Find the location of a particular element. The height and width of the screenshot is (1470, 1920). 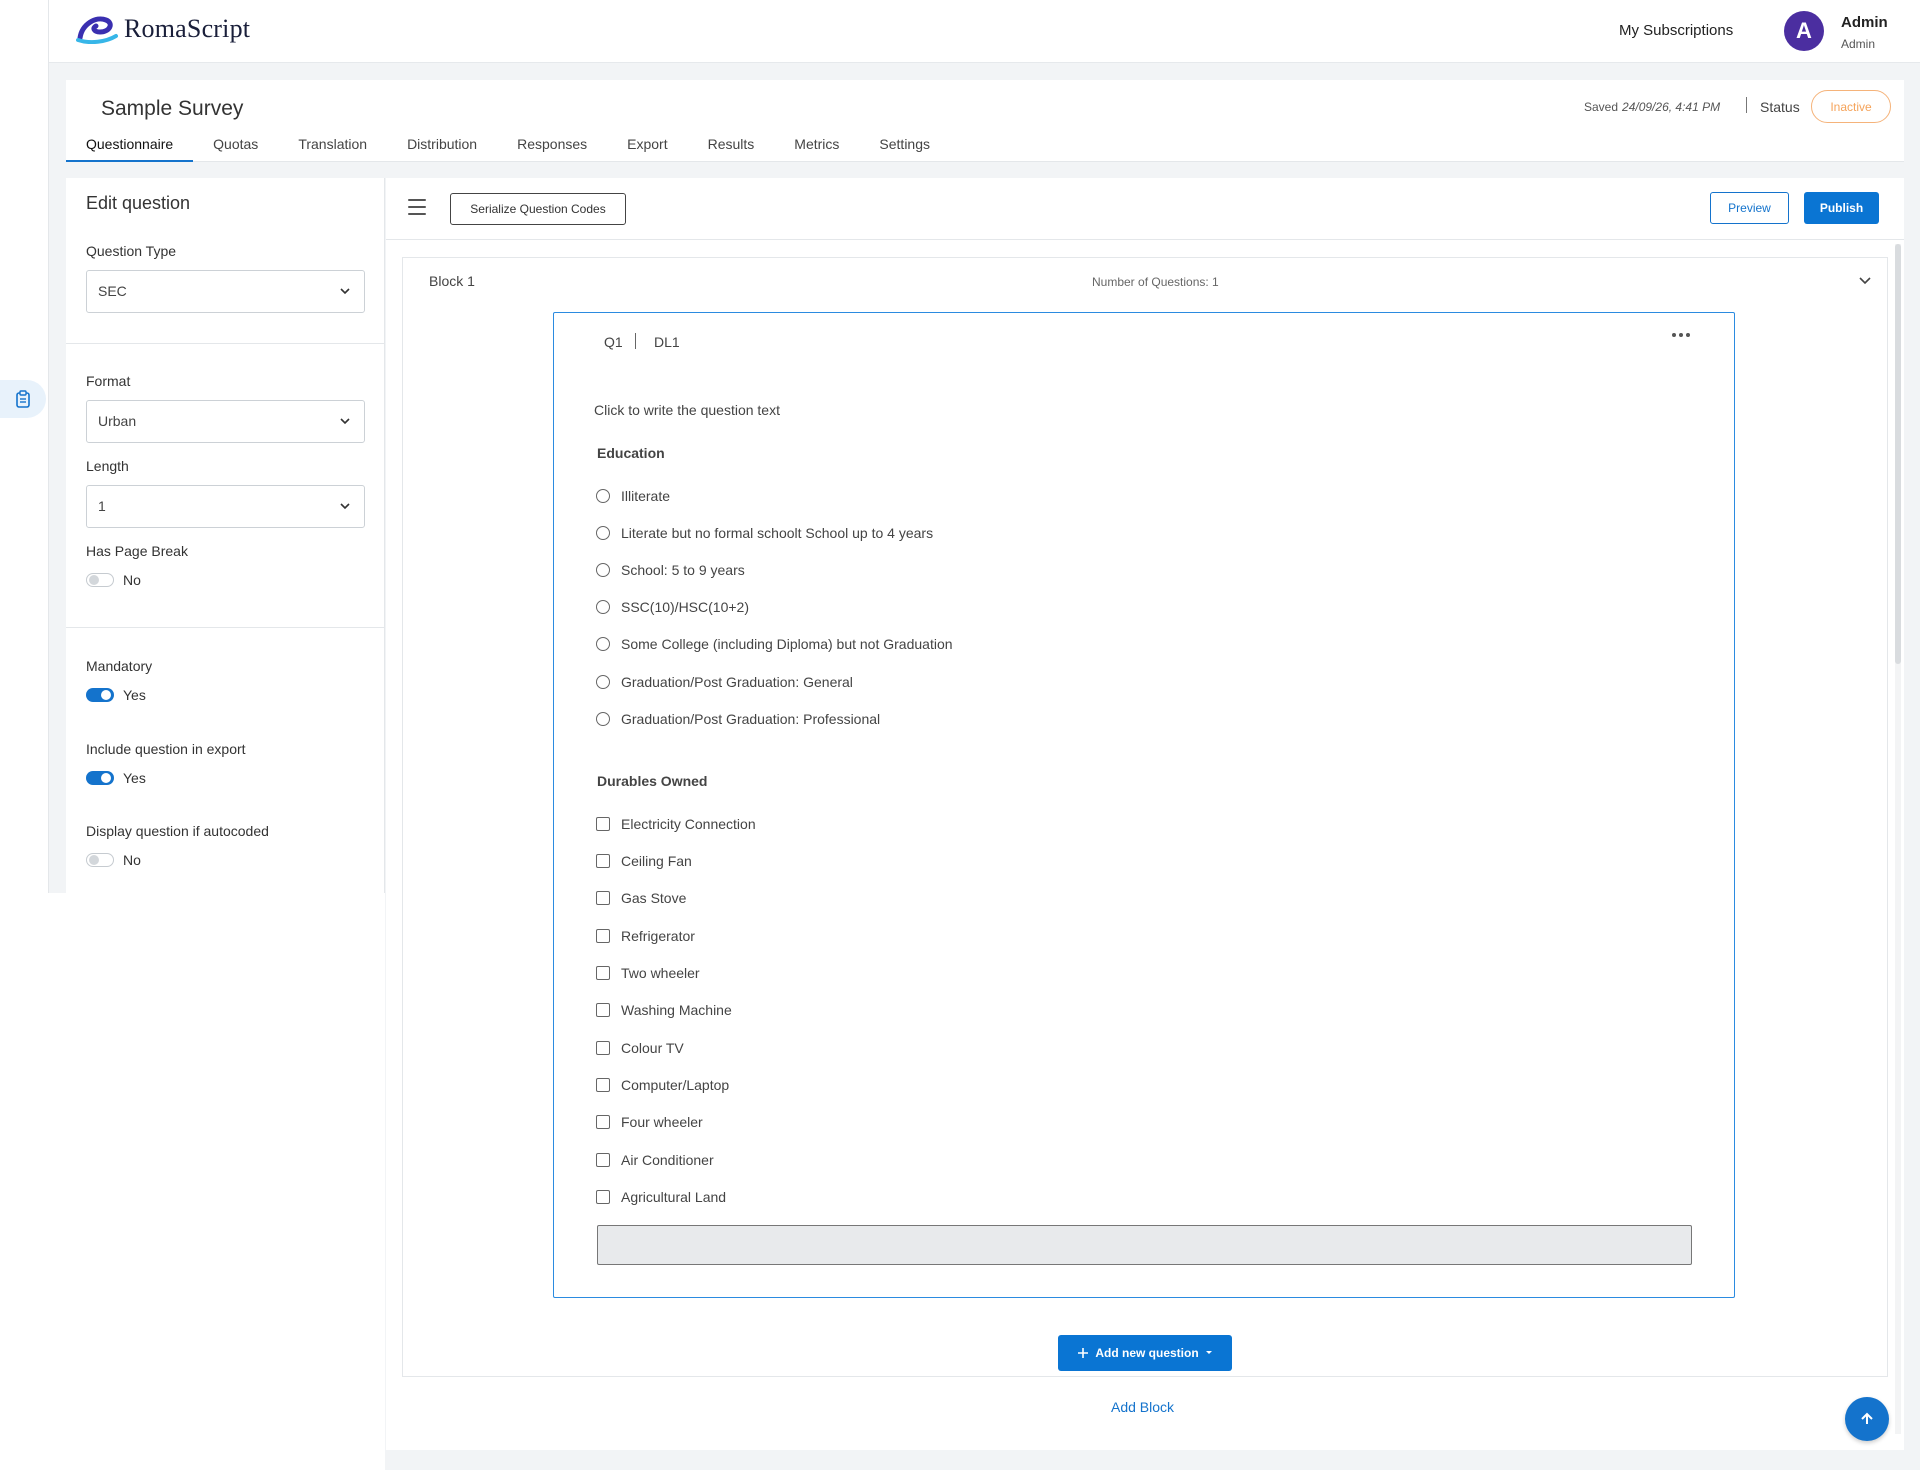

page-break-toggle-row: No is located at coordinates (113, 580).